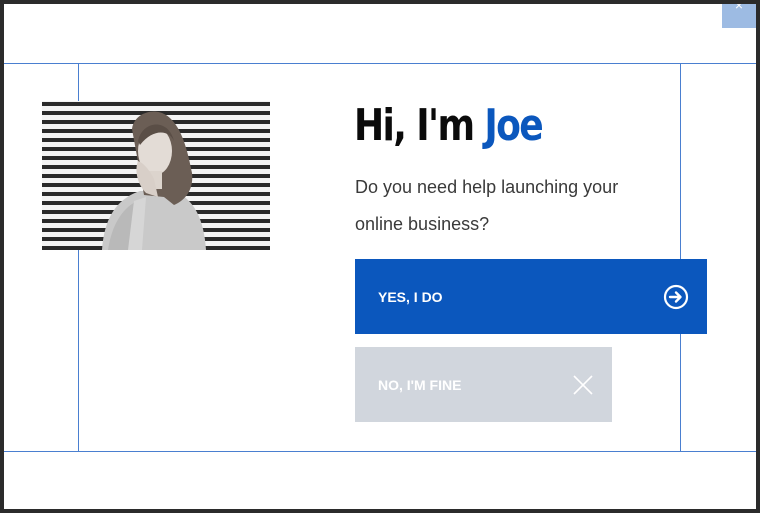  I want to click on close-icon: ×, so click(739, 8).